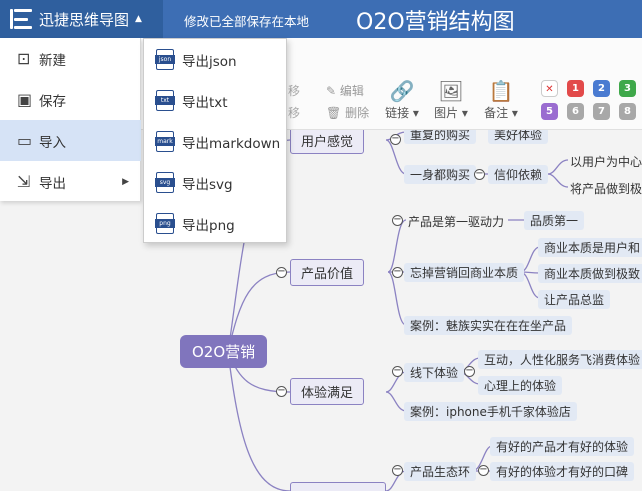  I want to click on txt-file-icon: txt, so click(165, 100).